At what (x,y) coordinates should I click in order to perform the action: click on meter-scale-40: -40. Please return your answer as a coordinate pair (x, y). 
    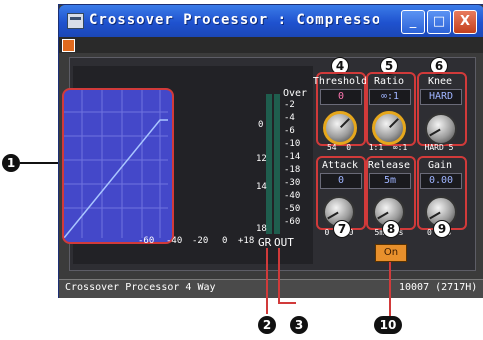
    Looking at the image, I should click on (292, 196).